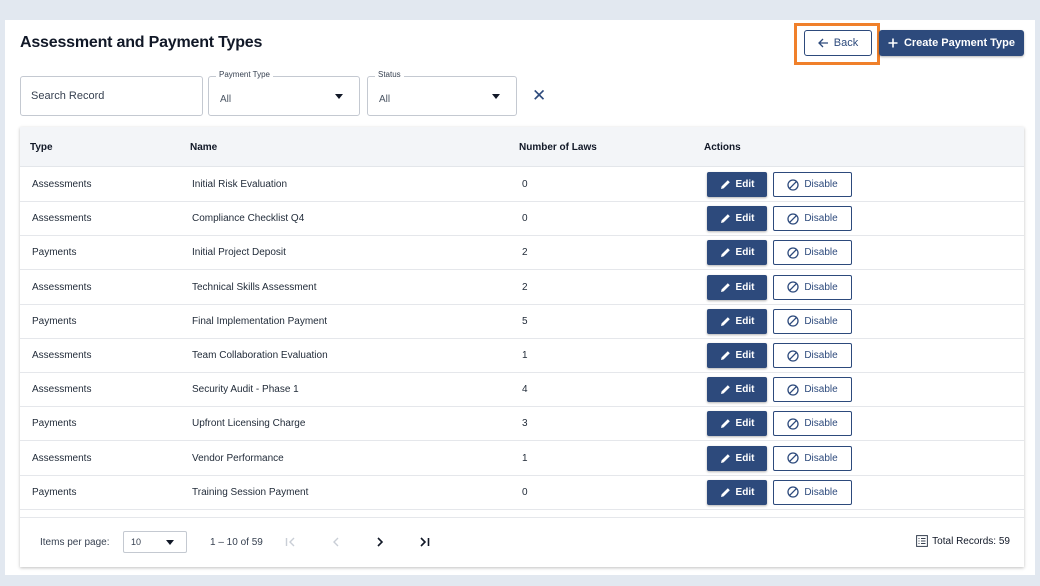  Describe the element at coordinates (893, 43) in the screenshot. I see `plus-icon` at that location.